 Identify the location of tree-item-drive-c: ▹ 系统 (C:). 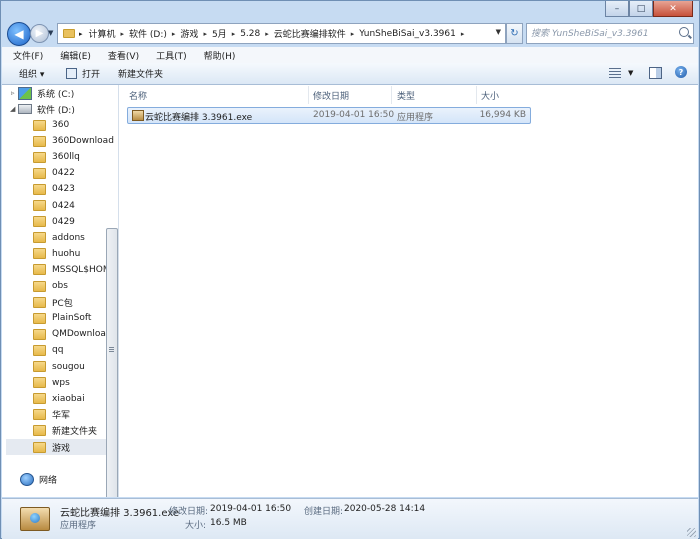
(42, 93).